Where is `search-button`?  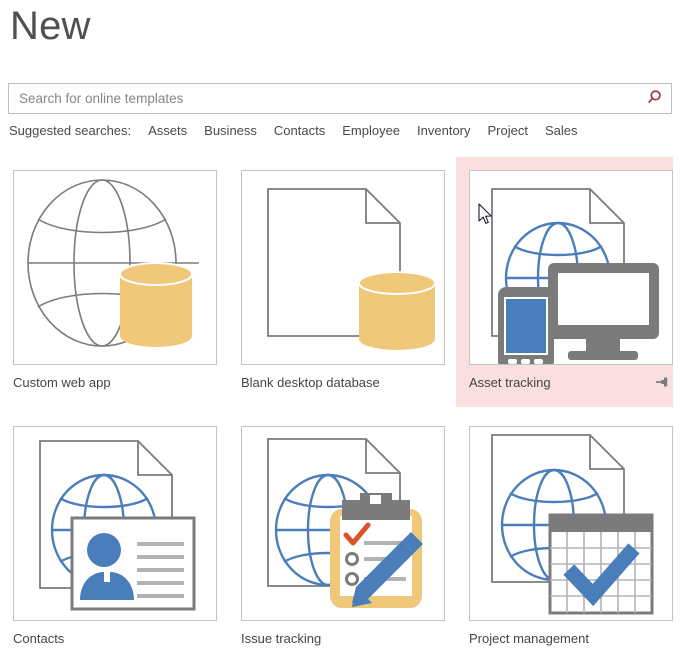
search-button is located at coordinates (654, 98).